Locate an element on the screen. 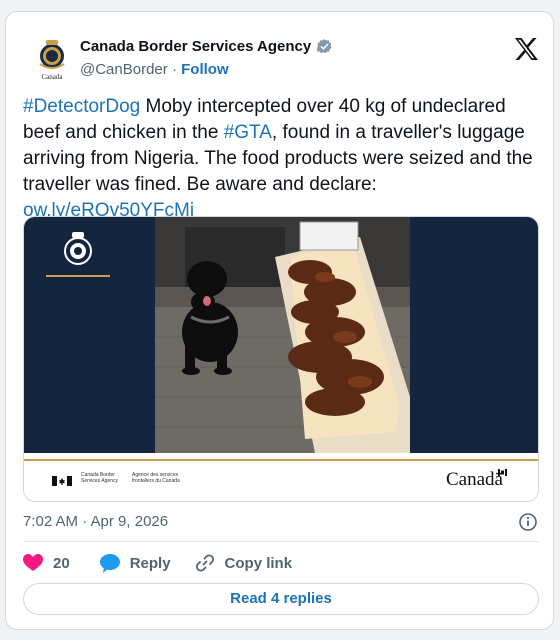  media-right-panel is located at coordinates (474, 335).